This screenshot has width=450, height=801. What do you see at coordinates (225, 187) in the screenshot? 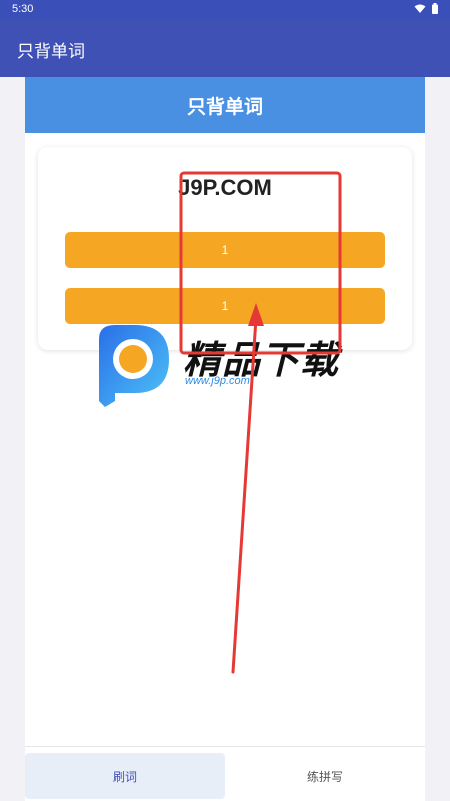
I see `word-text: J9P.COM` at bounding box center [225, 187].